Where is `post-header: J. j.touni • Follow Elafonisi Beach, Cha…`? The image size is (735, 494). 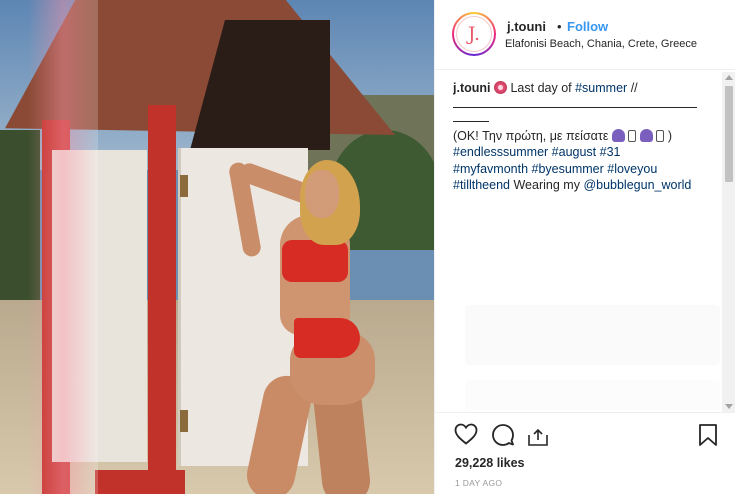 post-header: J. j.touni • Follow Elafonisi Beach, Cha… is located at coordinates (585, 35).